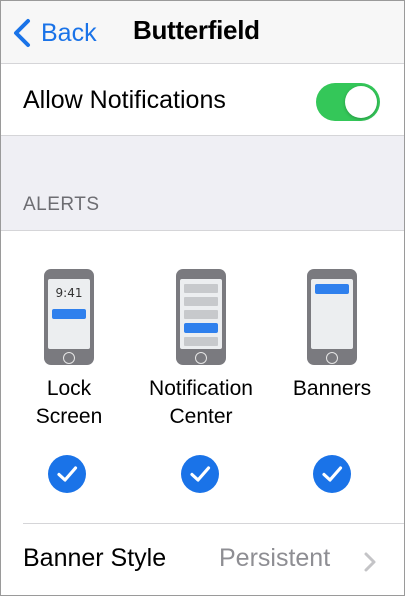 This screenshot has height=596, width=405. I want to click on page-title: Butterfield, so click(196, 30).